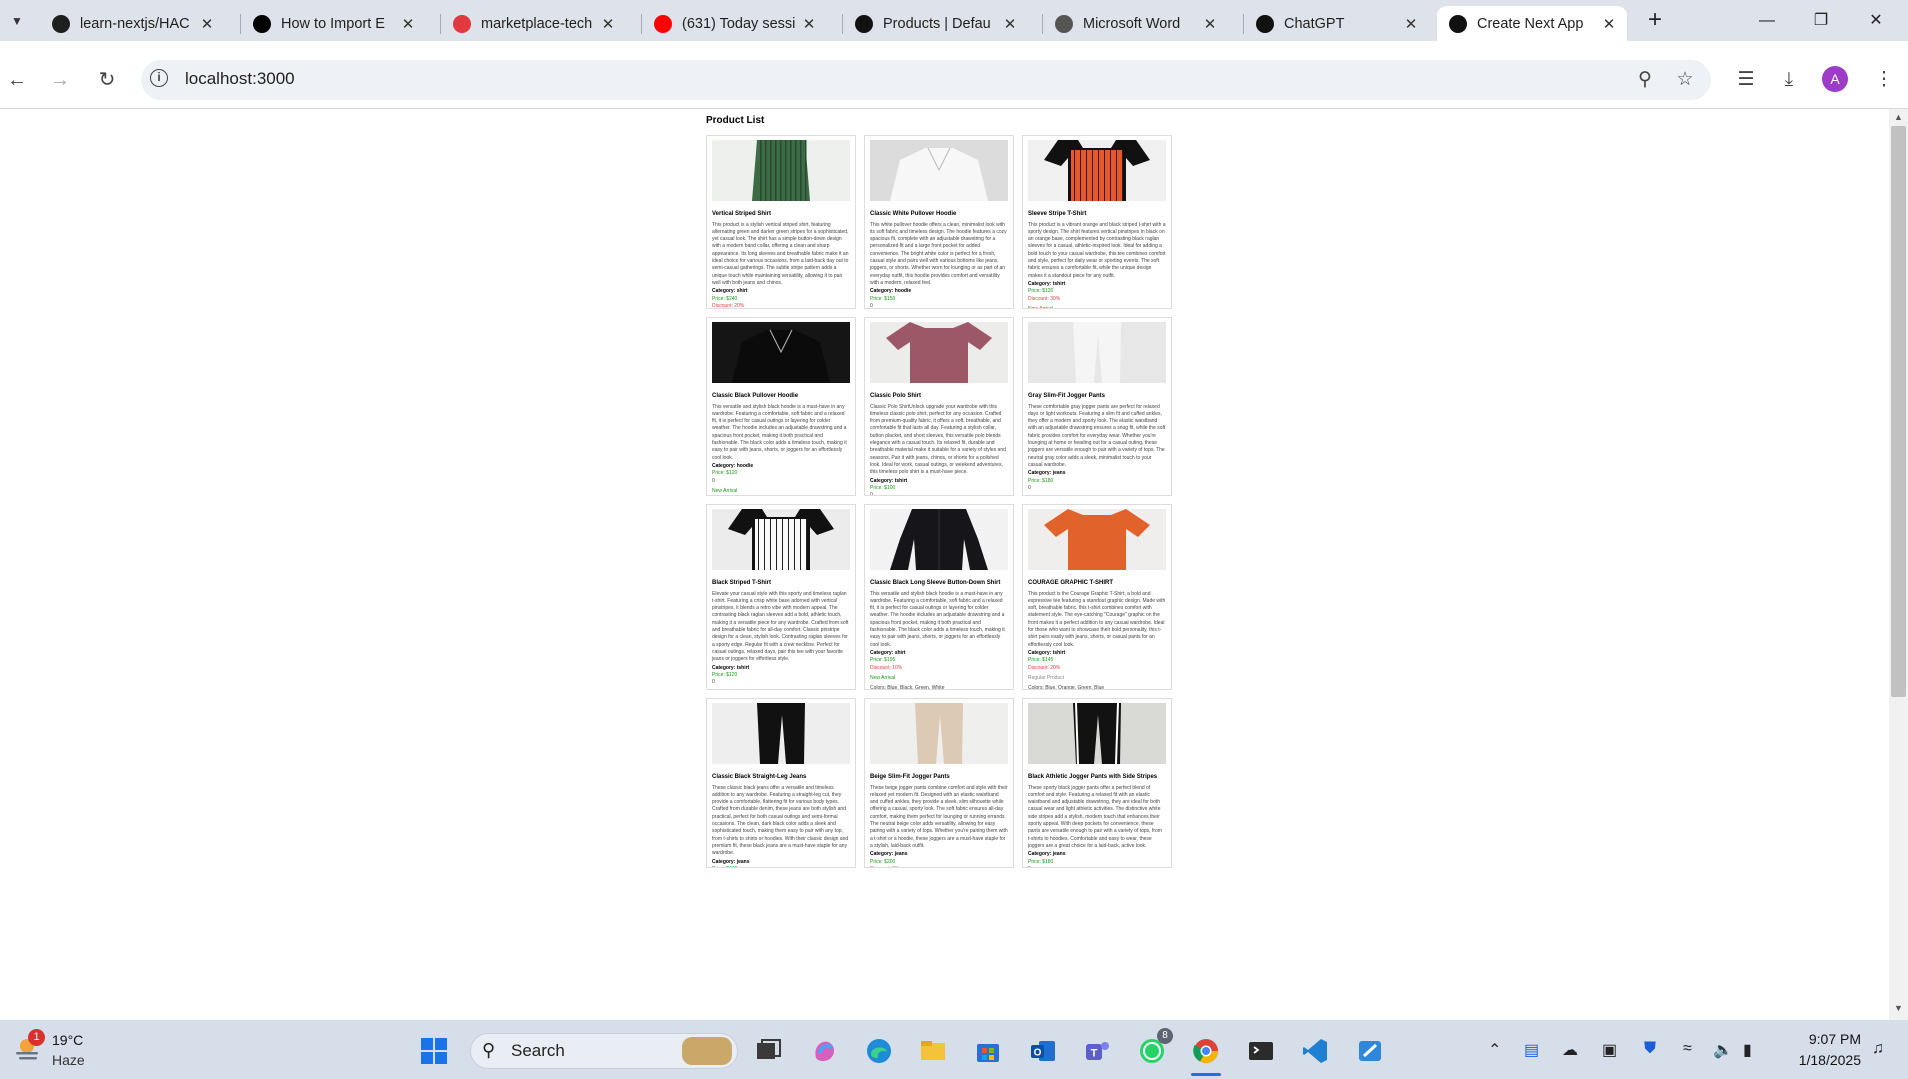  Describe the element at coordinates (1884, 80) in the screenshot. I see `more-menu-icon: ⋮` at that location.